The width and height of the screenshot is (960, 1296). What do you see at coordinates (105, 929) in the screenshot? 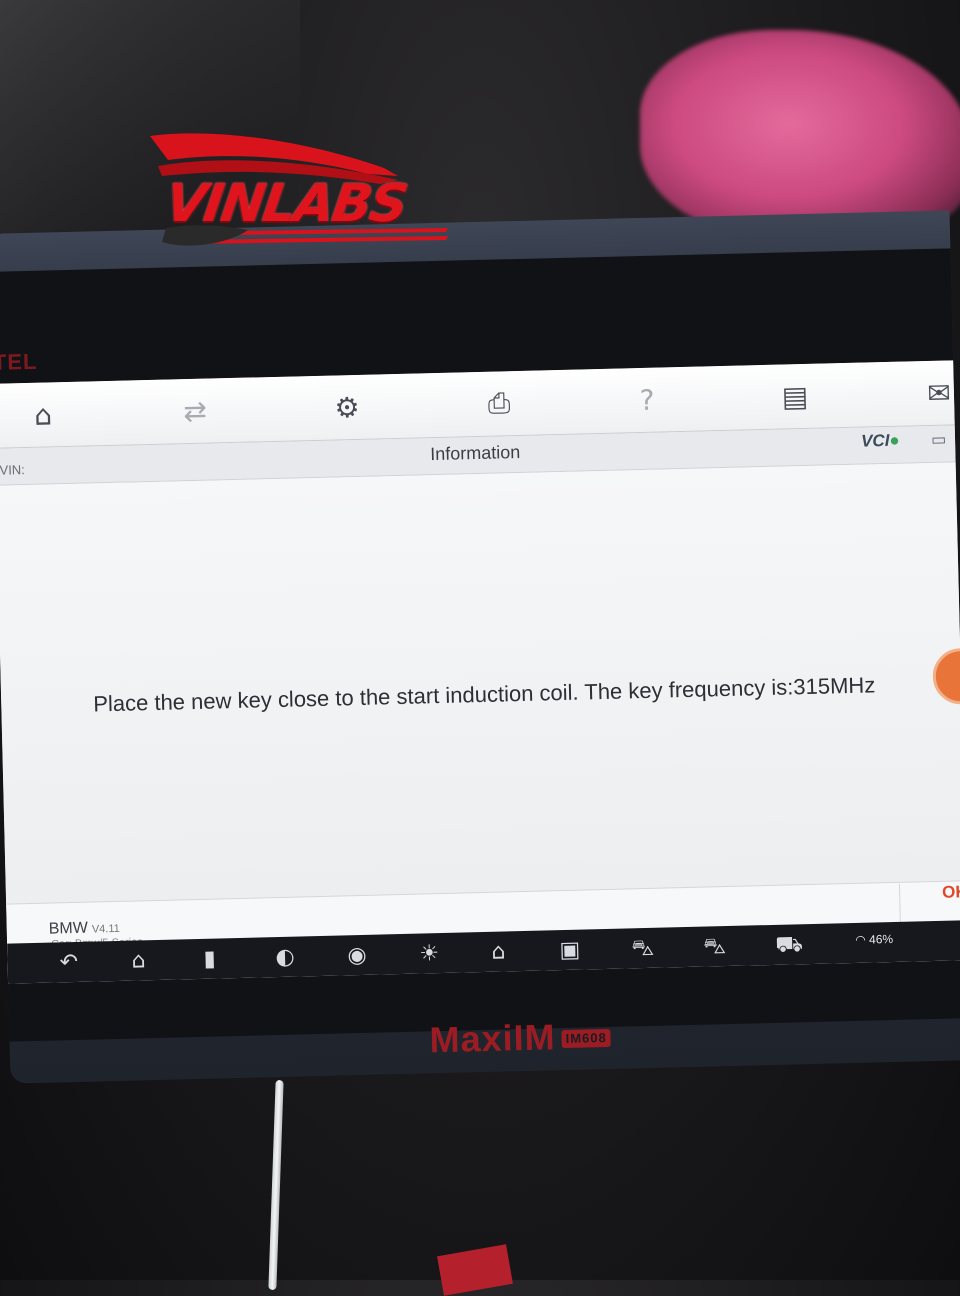
I see `software-version: V4.11` at bounding box center [105, 929].